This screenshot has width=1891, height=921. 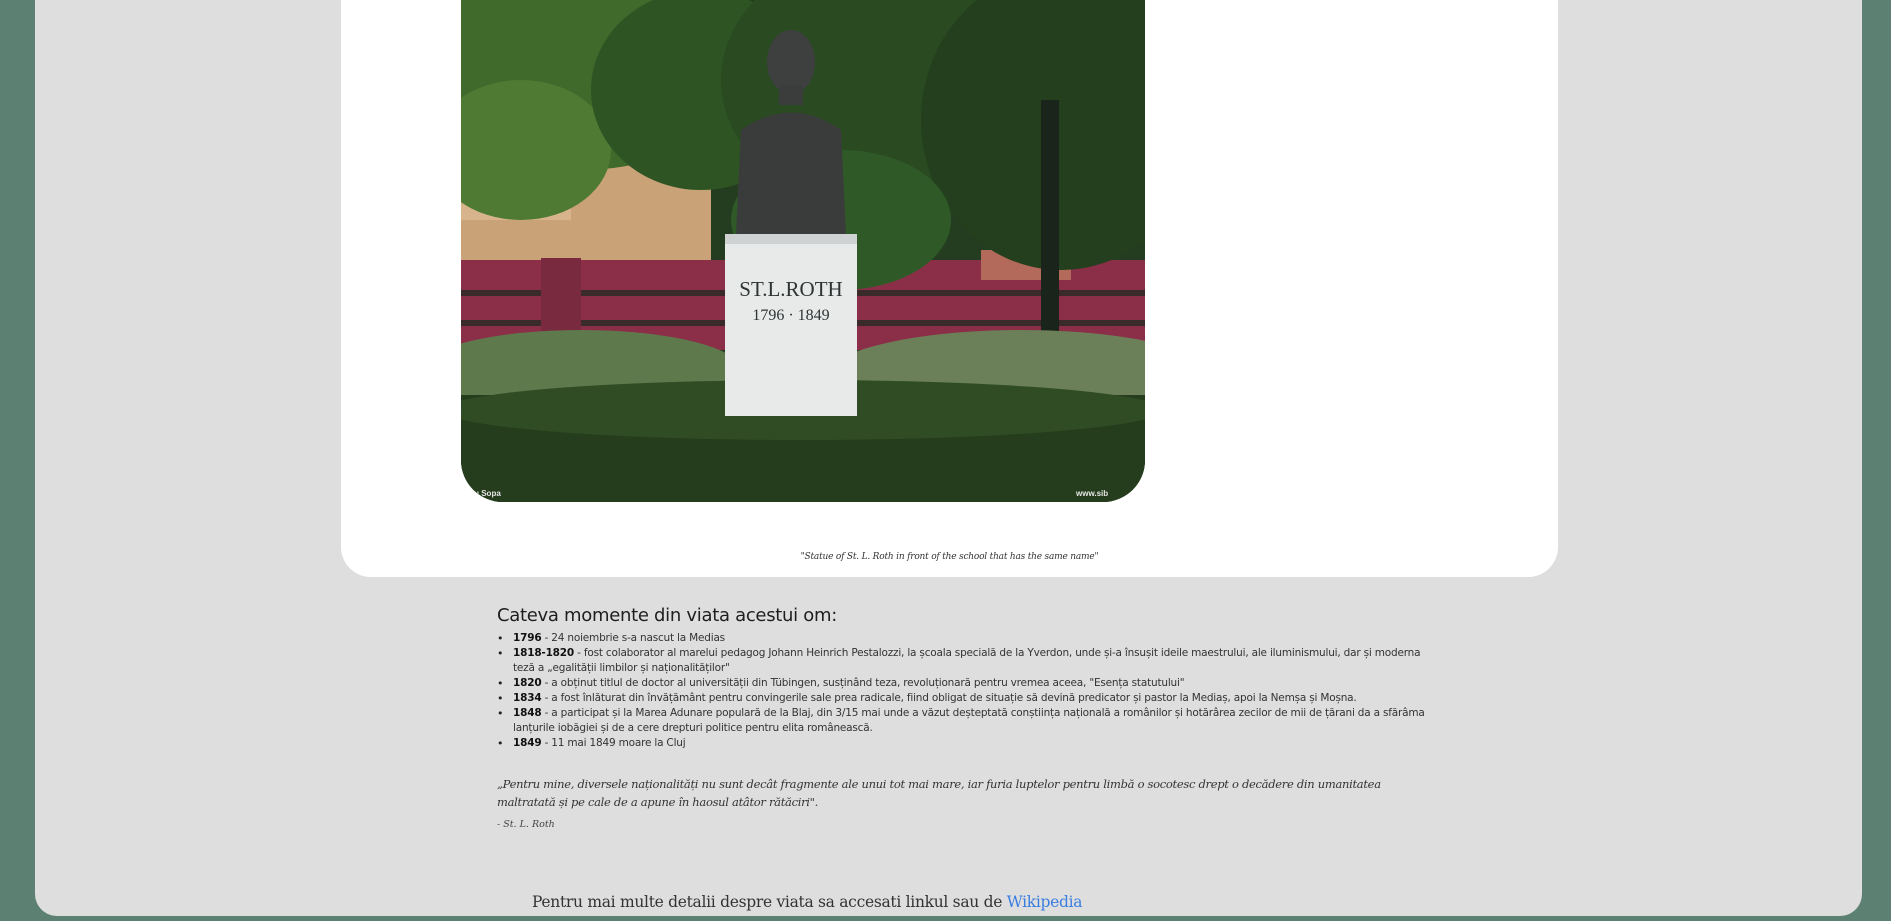 What do you see at coordinates (1091, 493) in the screenshot?
I see `watermark-right: www.sib` at bounding box center [1091, 493].